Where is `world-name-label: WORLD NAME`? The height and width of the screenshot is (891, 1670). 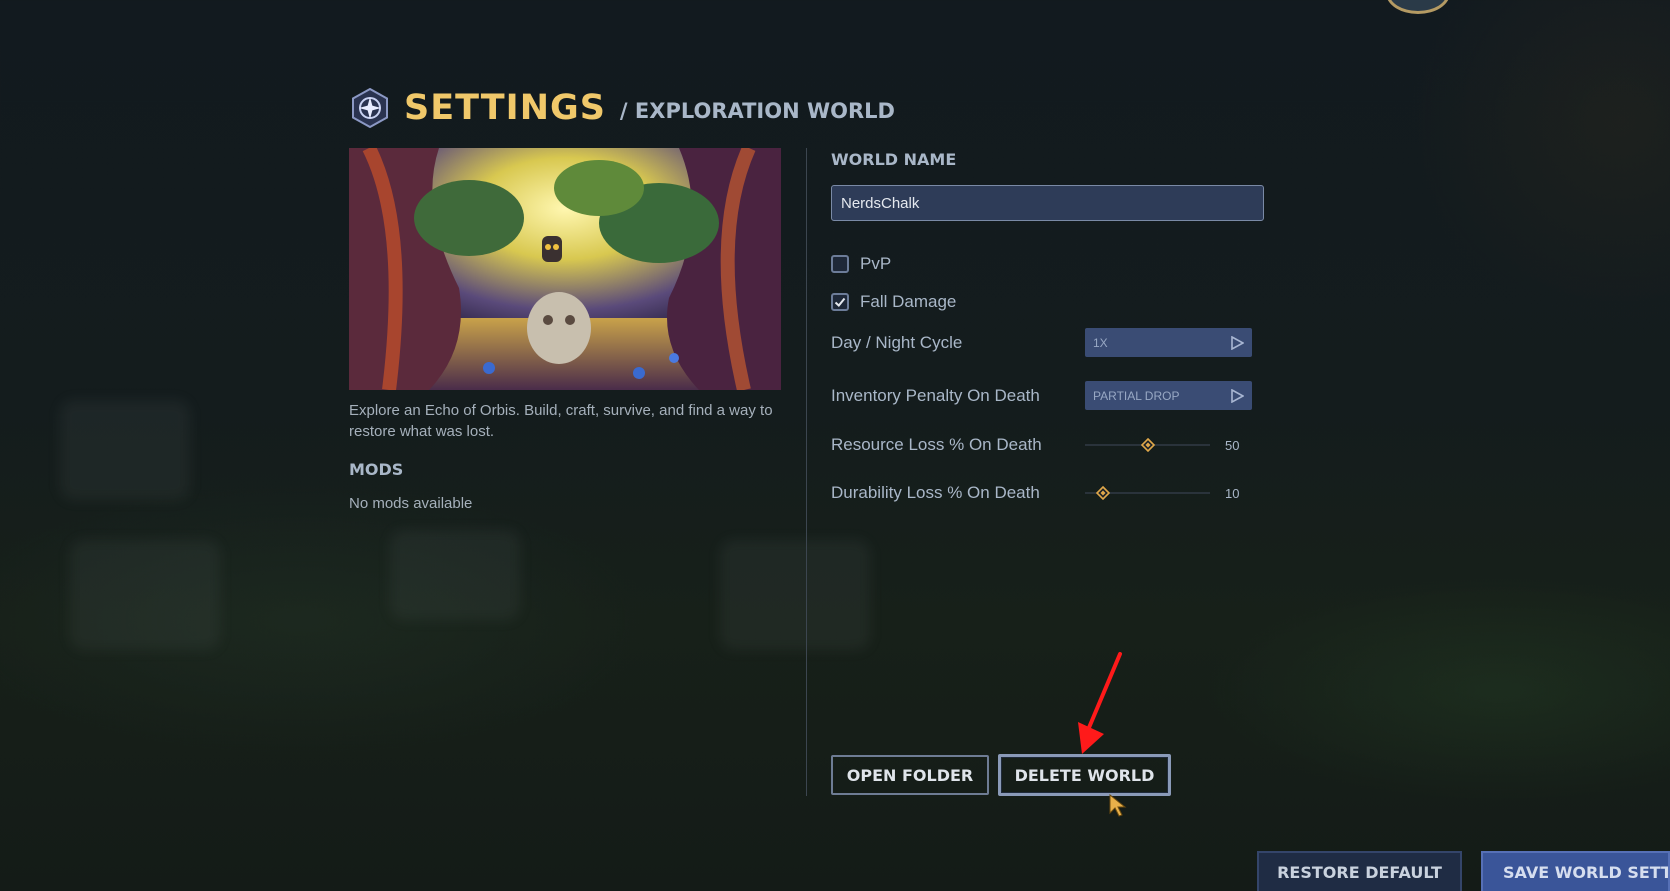
world-name-label: WORLD NAME is located at coordinates (894, 159).